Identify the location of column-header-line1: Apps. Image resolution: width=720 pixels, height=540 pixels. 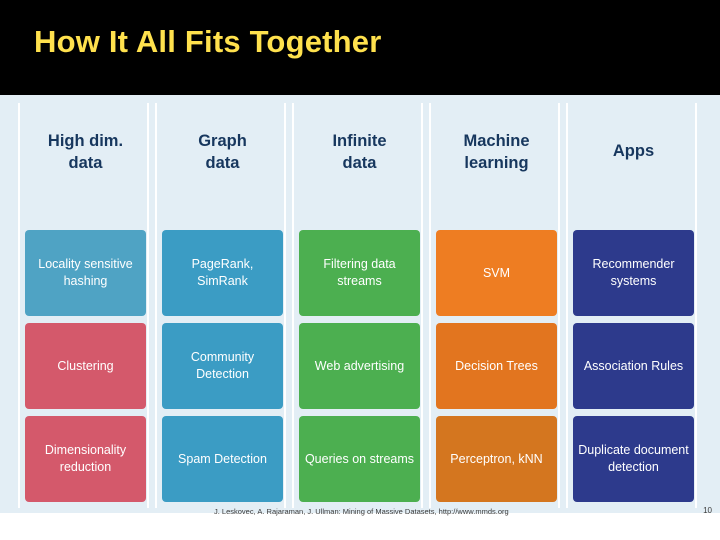
(633, 151).